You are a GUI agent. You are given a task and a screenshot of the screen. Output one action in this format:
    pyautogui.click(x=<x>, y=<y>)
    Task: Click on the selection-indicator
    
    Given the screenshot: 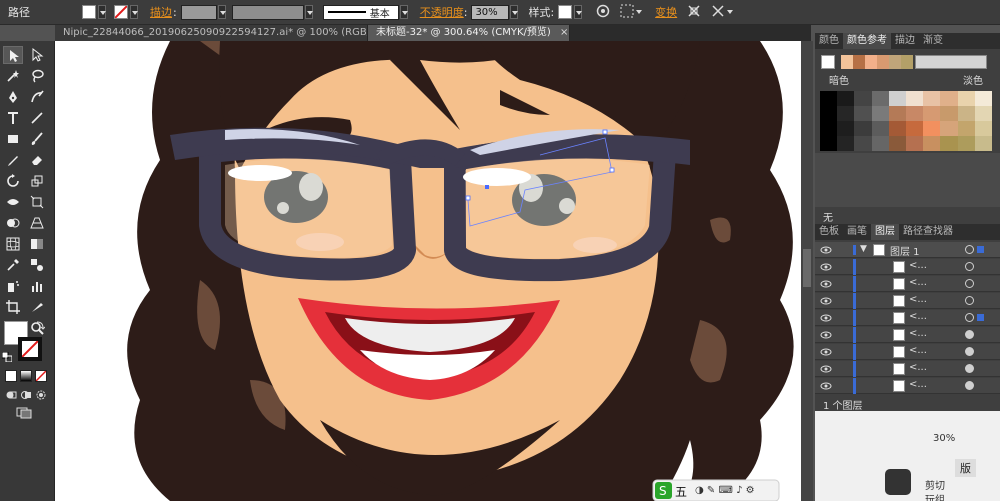 What is the action you would take?
    pyautogui.click(x=980, y=317)
    